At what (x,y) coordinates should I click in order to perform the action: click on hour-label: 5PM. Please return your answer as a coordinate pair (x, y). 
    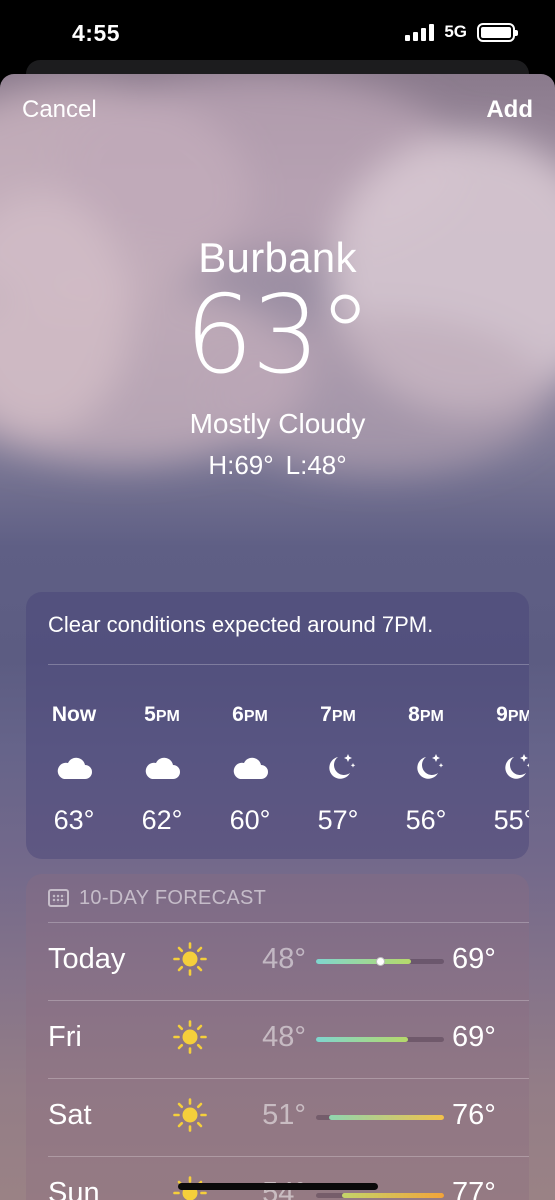
    Looking at the image, I should click on (162, 714).